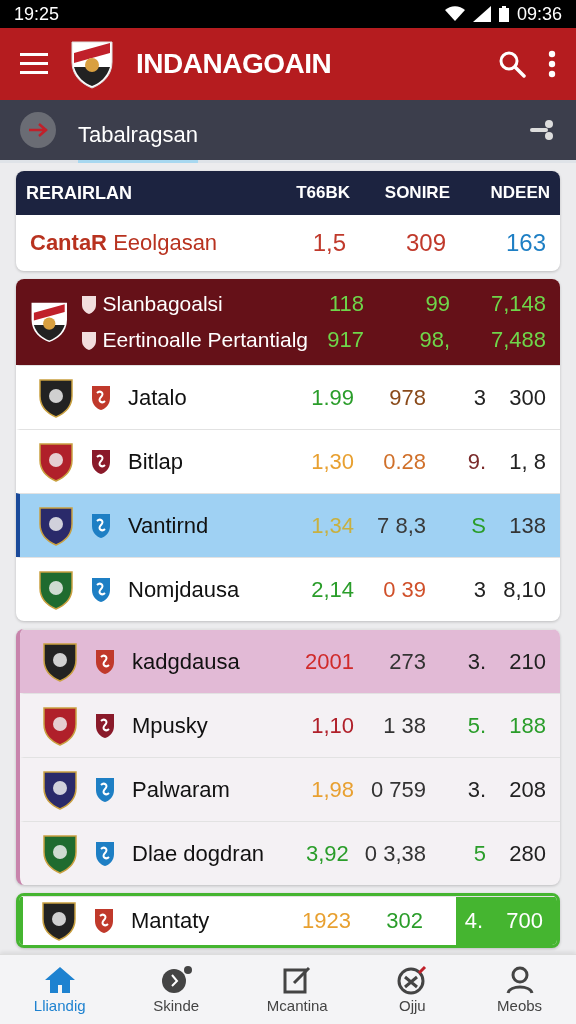 The image size is (576, 1024). I want to click on summary-value: 309, so click(425, 243).